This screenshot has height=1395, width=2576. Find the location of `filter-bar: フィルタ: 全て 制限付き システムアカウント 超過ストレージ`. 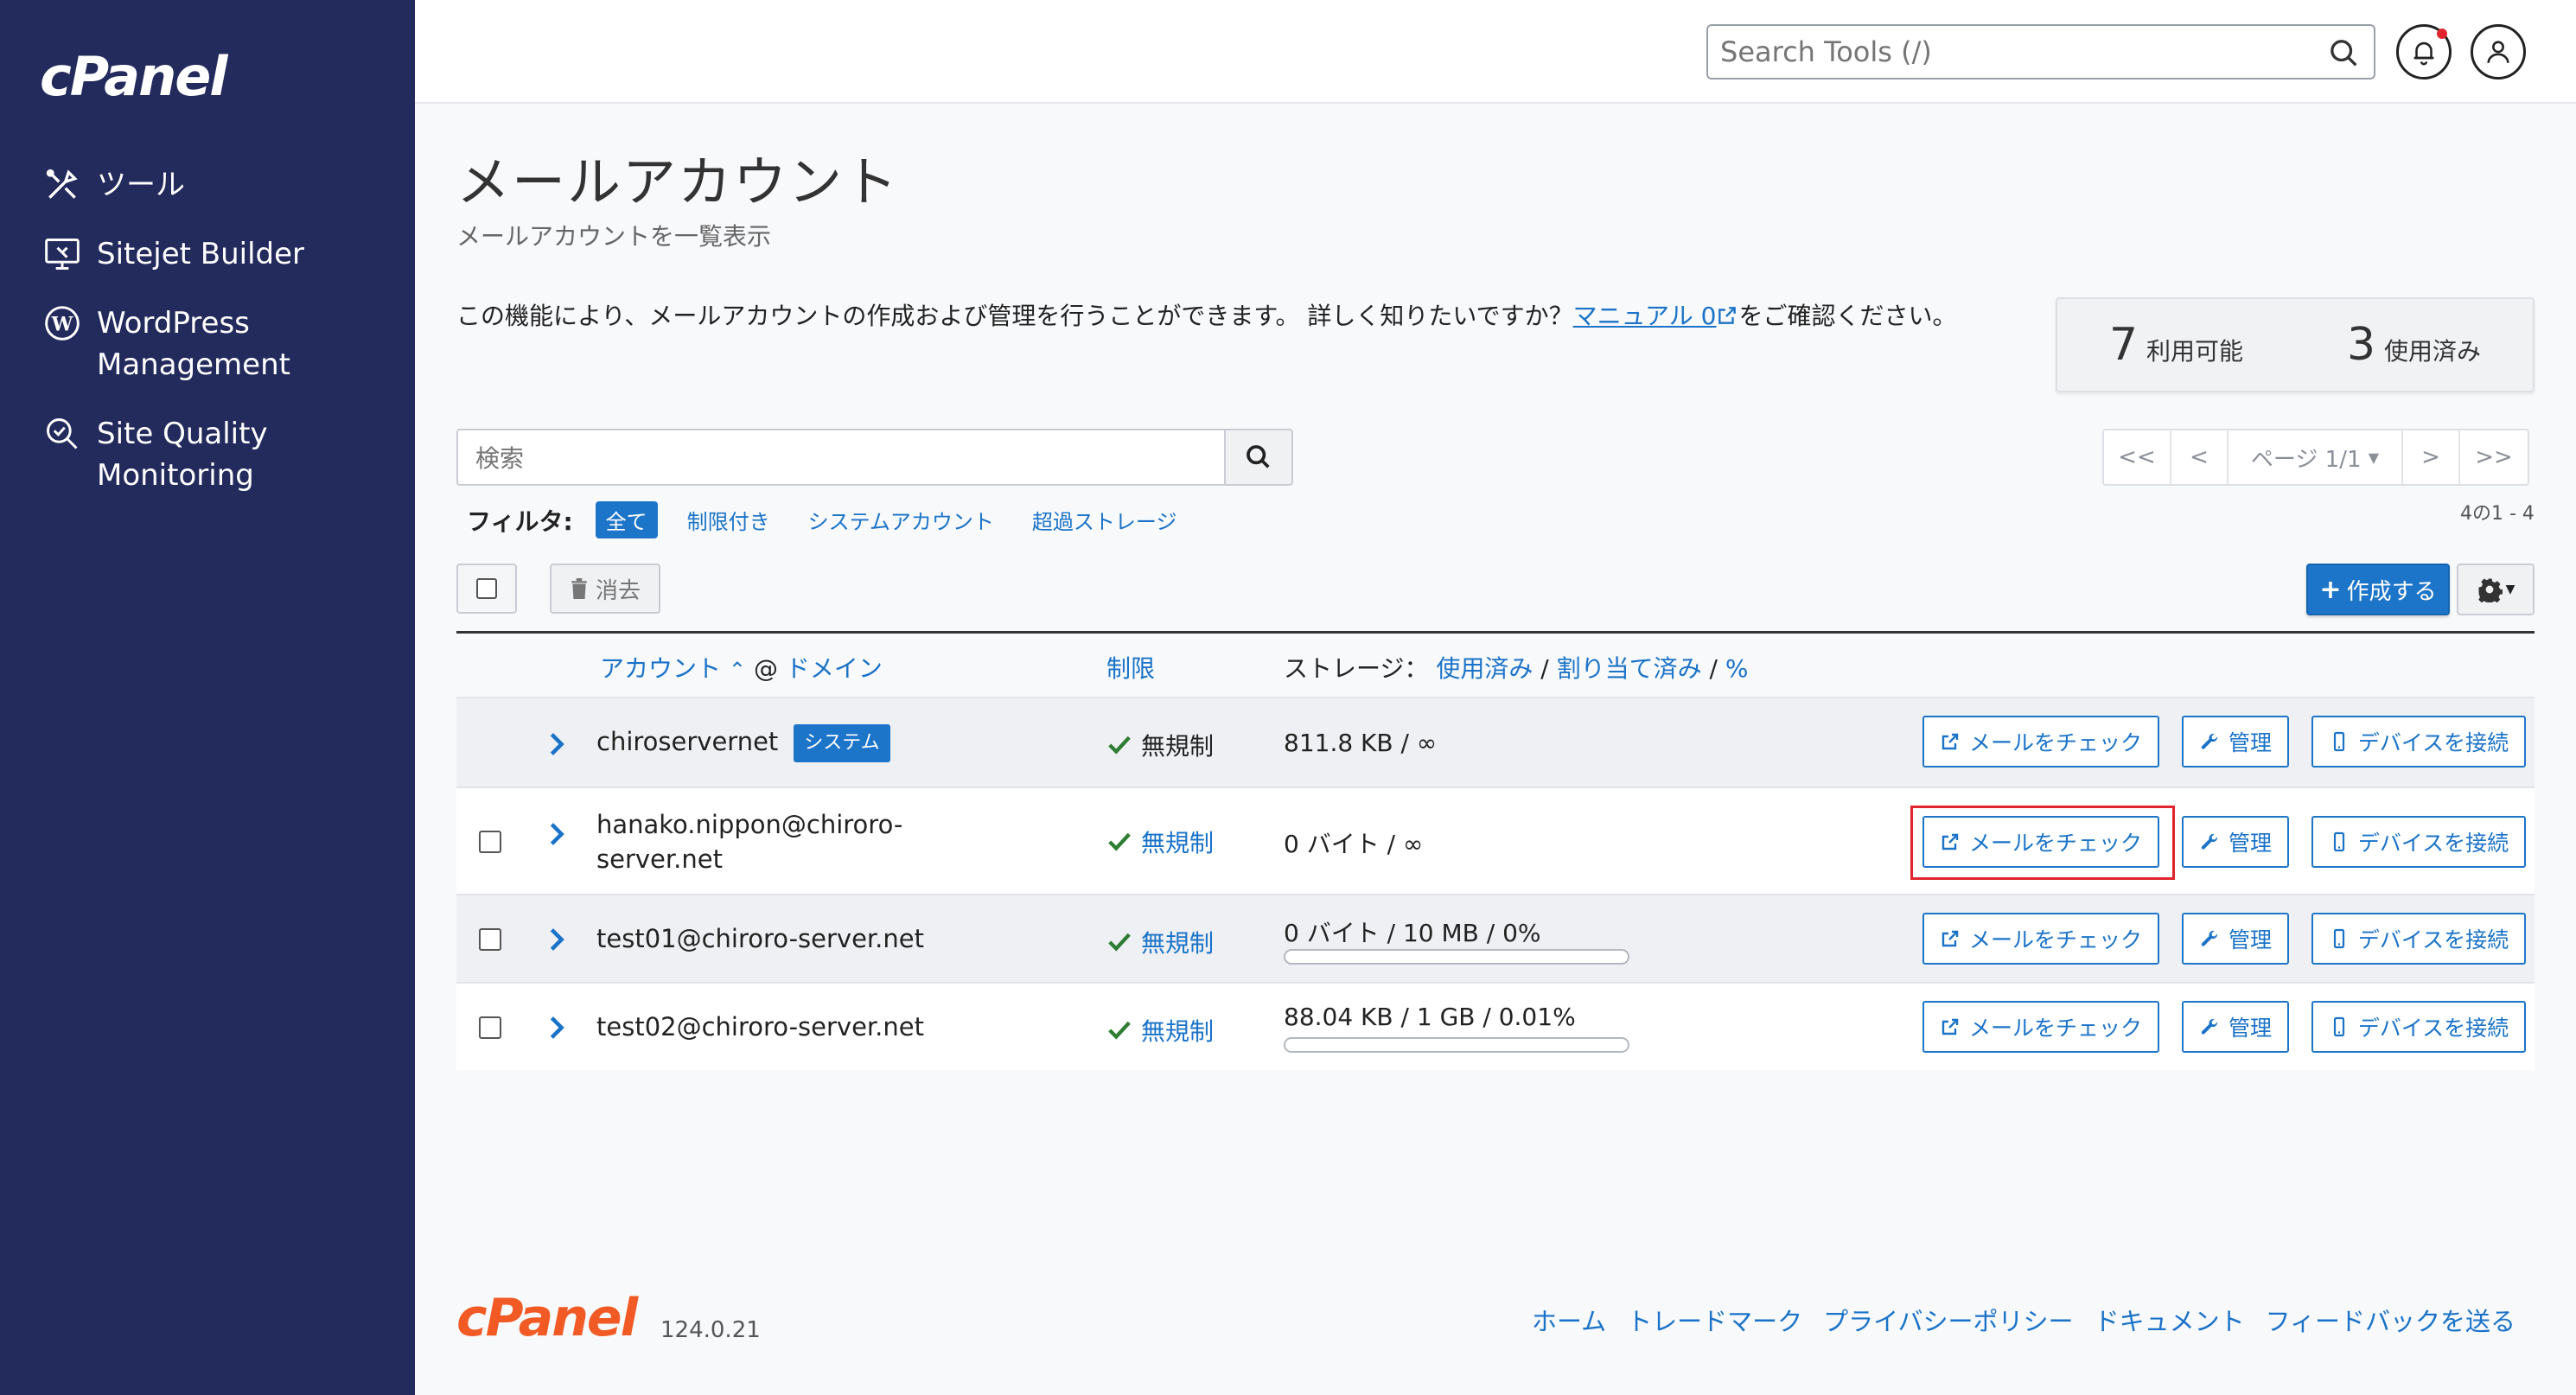

filter-bar: フィルタ: 全て 制限付き システムアカウント 超過ストレージ is located at coordinates (841, 519).